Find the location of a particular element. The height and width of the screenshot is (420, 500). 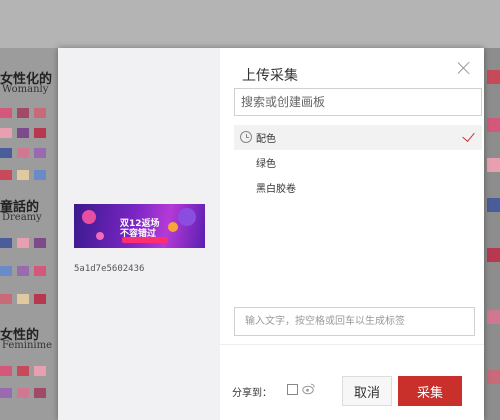

background-page-right is located at coordinates (492, 234).